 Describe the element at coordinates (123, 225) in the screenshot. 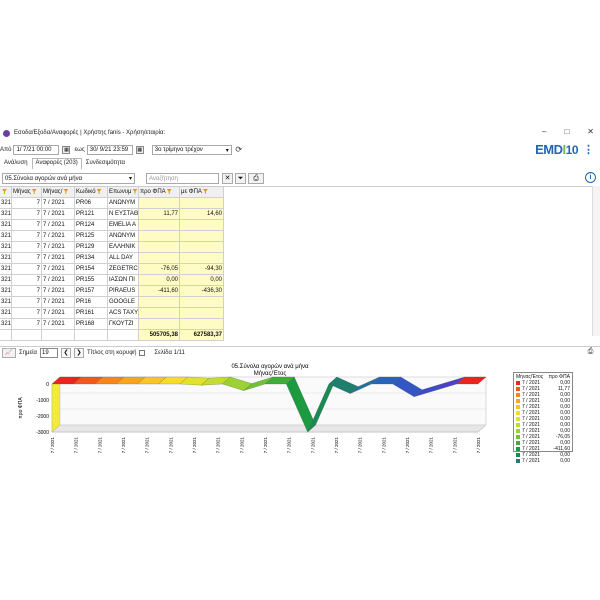

I see `table-cell: EMELIA A` at that location.